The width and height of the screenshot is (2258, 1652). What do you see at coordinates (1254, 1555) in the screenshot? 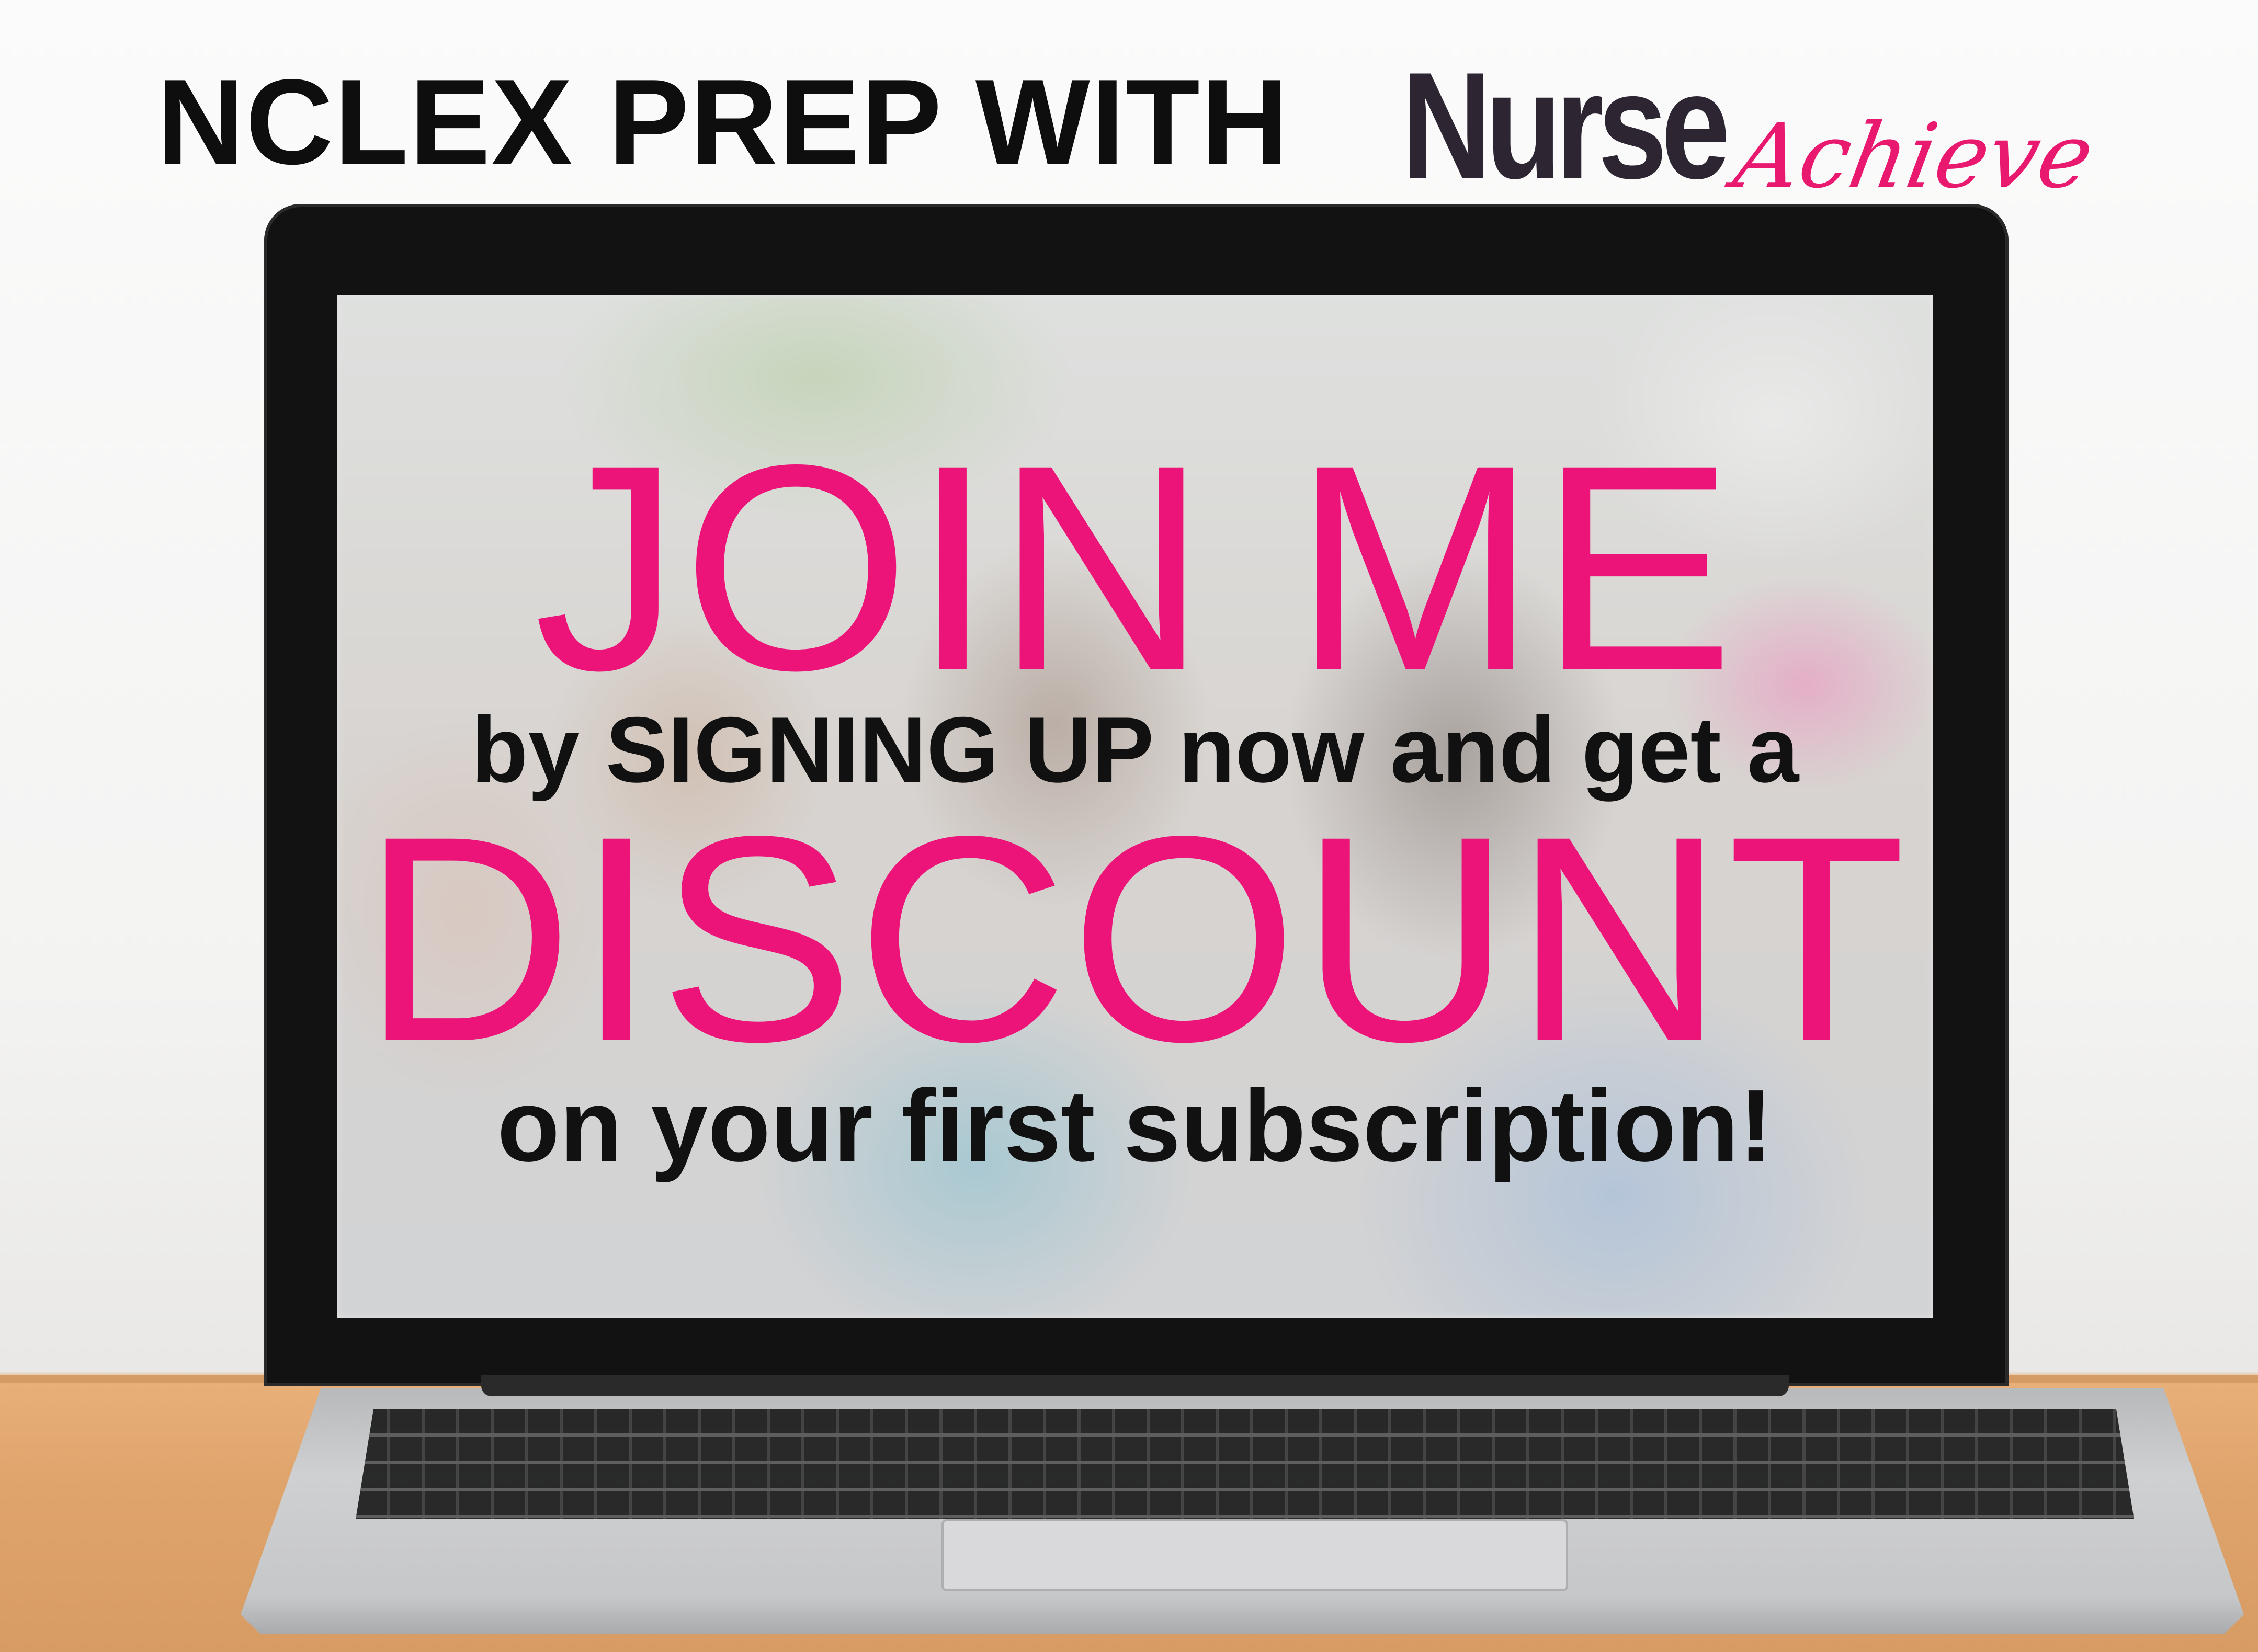
I see `laptop-trackpad` at bounding box center [1254, 1555].